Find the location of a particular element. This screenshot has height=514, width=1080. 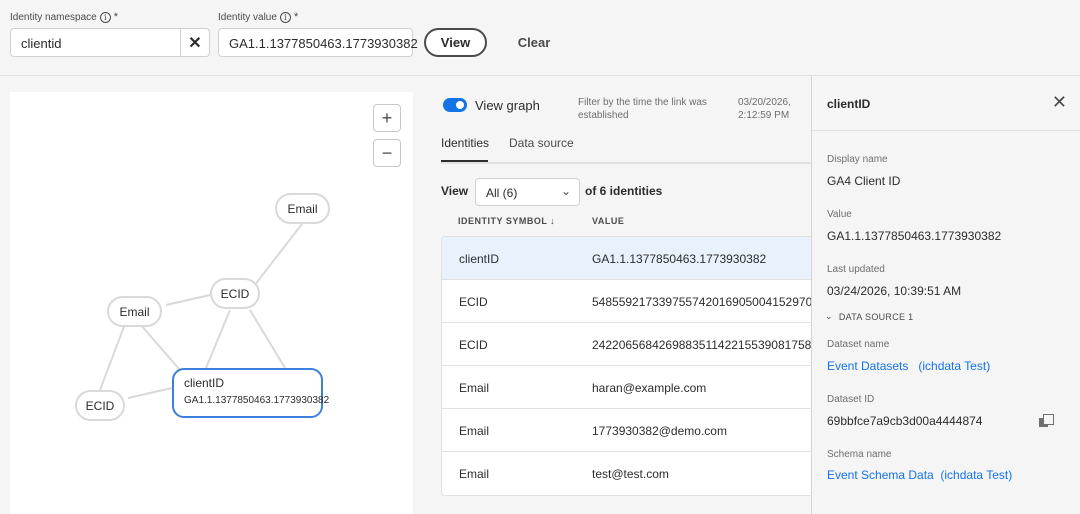

table-row: clientID GA1.1.1377850463.1773930382 is located at coordinates (631, 258).